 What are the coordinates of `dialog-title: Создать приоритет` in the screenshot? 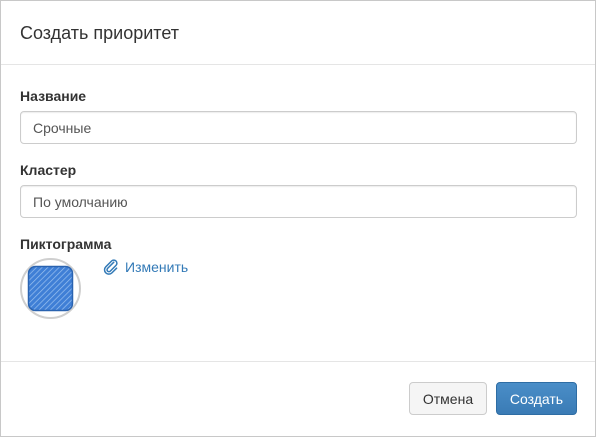 It's located at (99, 33).